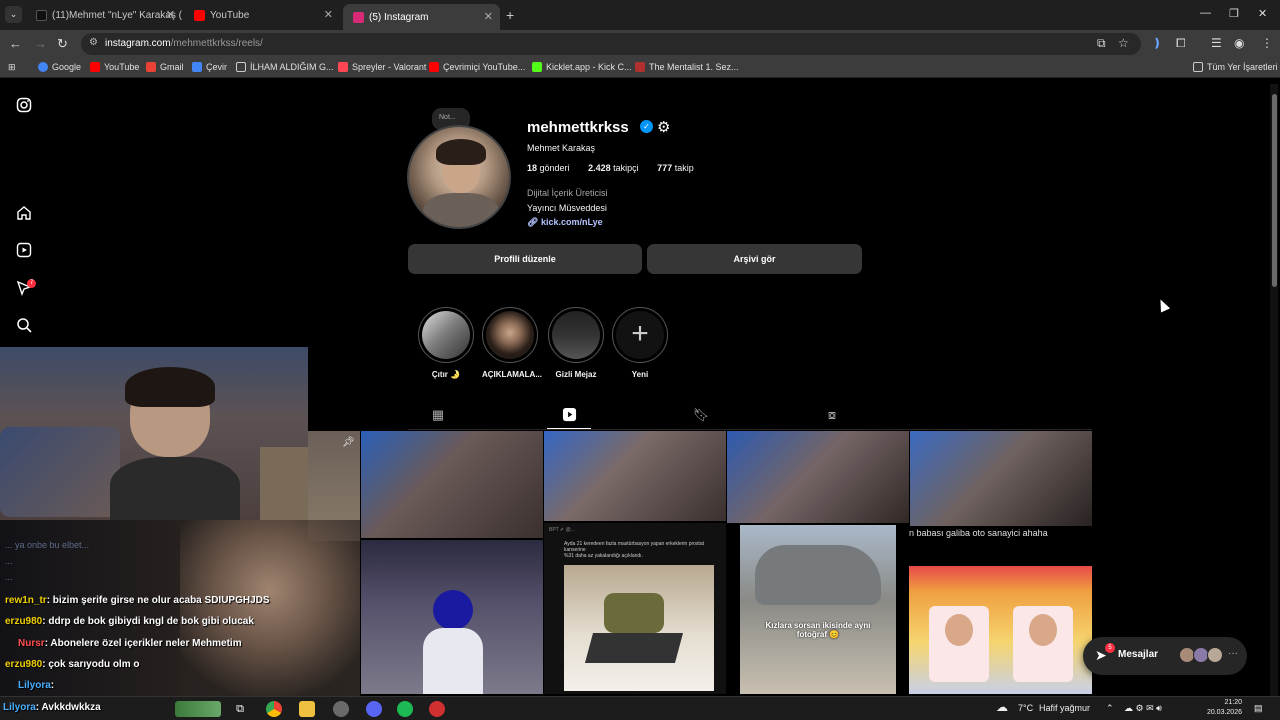  Describe the element at coordinates (24, 326) in the screenshot. I see `search-icon` at that location.